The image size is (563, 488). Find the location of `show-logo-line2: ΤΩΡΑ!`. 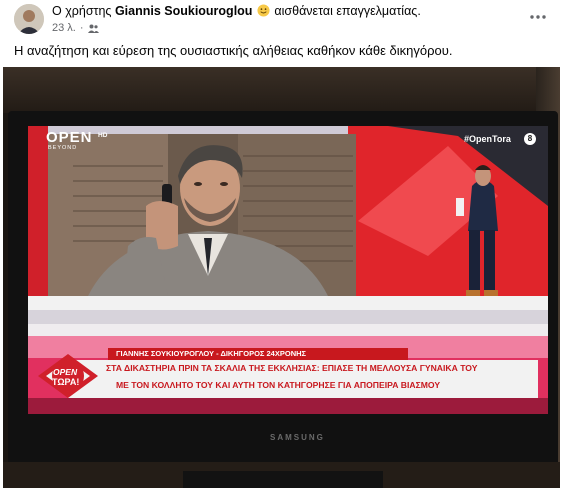

show-logo-line2: ΤΩΡΑ! is located at coordinates (66, 382).